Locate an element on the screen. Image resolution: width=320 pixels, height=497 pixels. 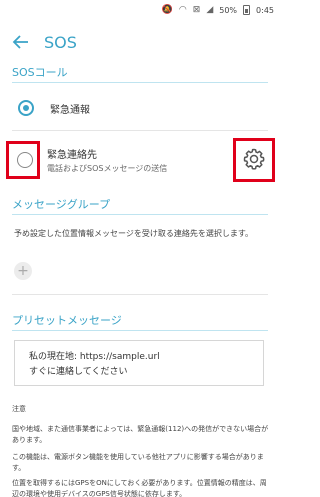
option-emergency-contacts-sub: 電話およびSOSメッセージの送信 is located at coordinates (107, 168).